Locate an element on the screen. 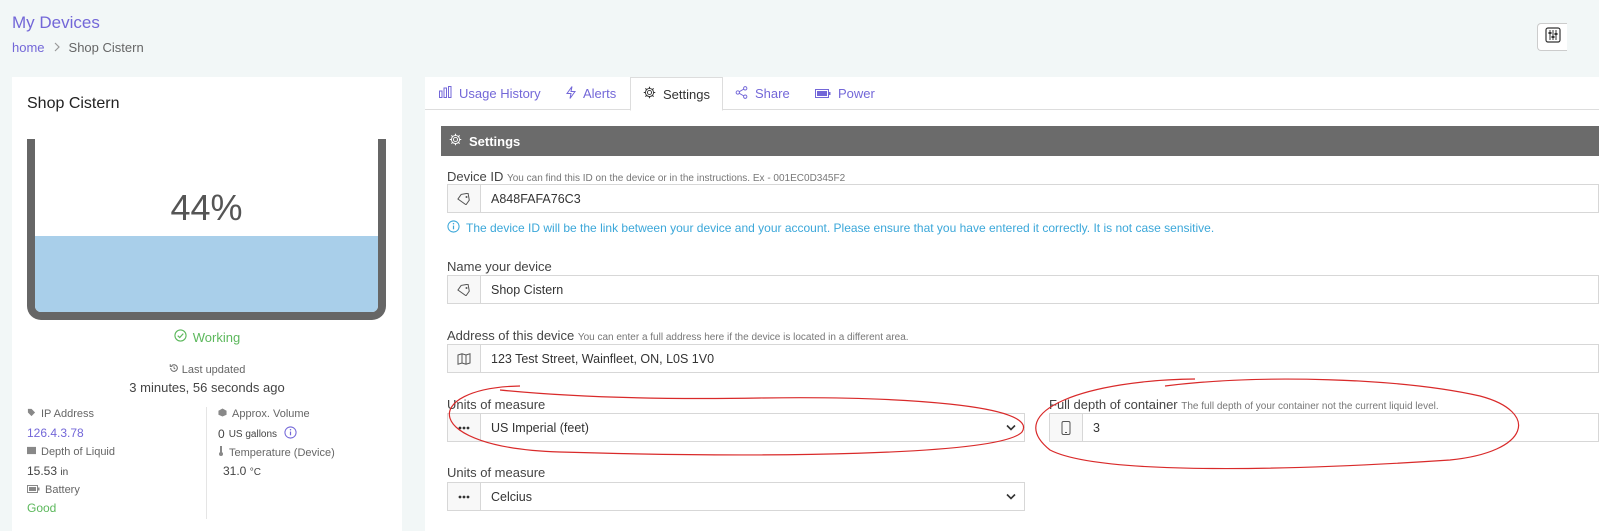 The height and width of the screenshot is (531, 1599). page-title: My Devices is located at coordinates (56, 22).